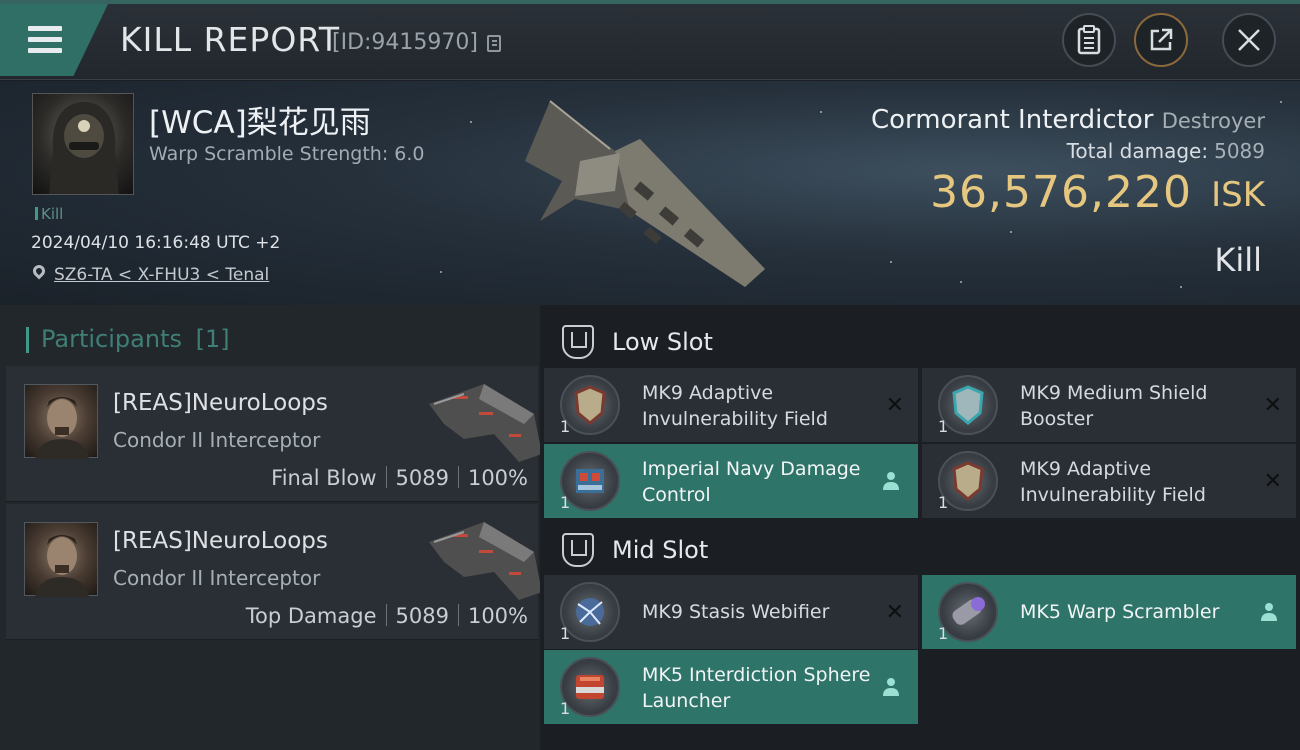 The image size is (1300, 750). What do you see at coordinates (1114, 406) in the screenshot?
I see `module-name: MK9 Medium Shield Booster` at bounding box center [1114, 406].